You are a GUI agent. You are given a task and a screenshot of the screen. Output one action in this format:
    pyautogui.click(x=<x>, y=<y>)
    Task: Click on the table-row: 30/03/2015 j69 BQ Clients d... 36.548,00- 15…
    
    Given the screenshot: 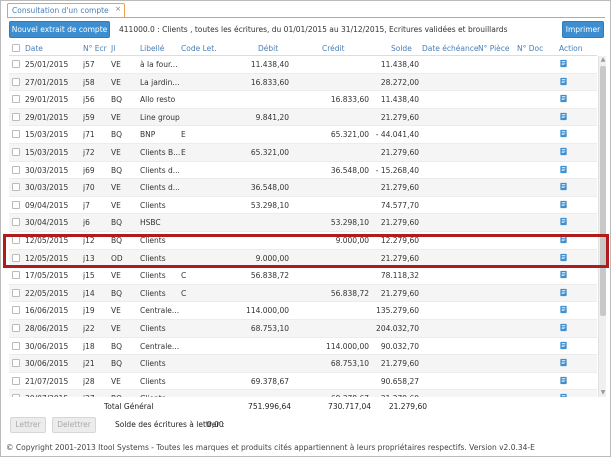 What is the action you would take?
    pyautogui.click(x=303, y=171)
    